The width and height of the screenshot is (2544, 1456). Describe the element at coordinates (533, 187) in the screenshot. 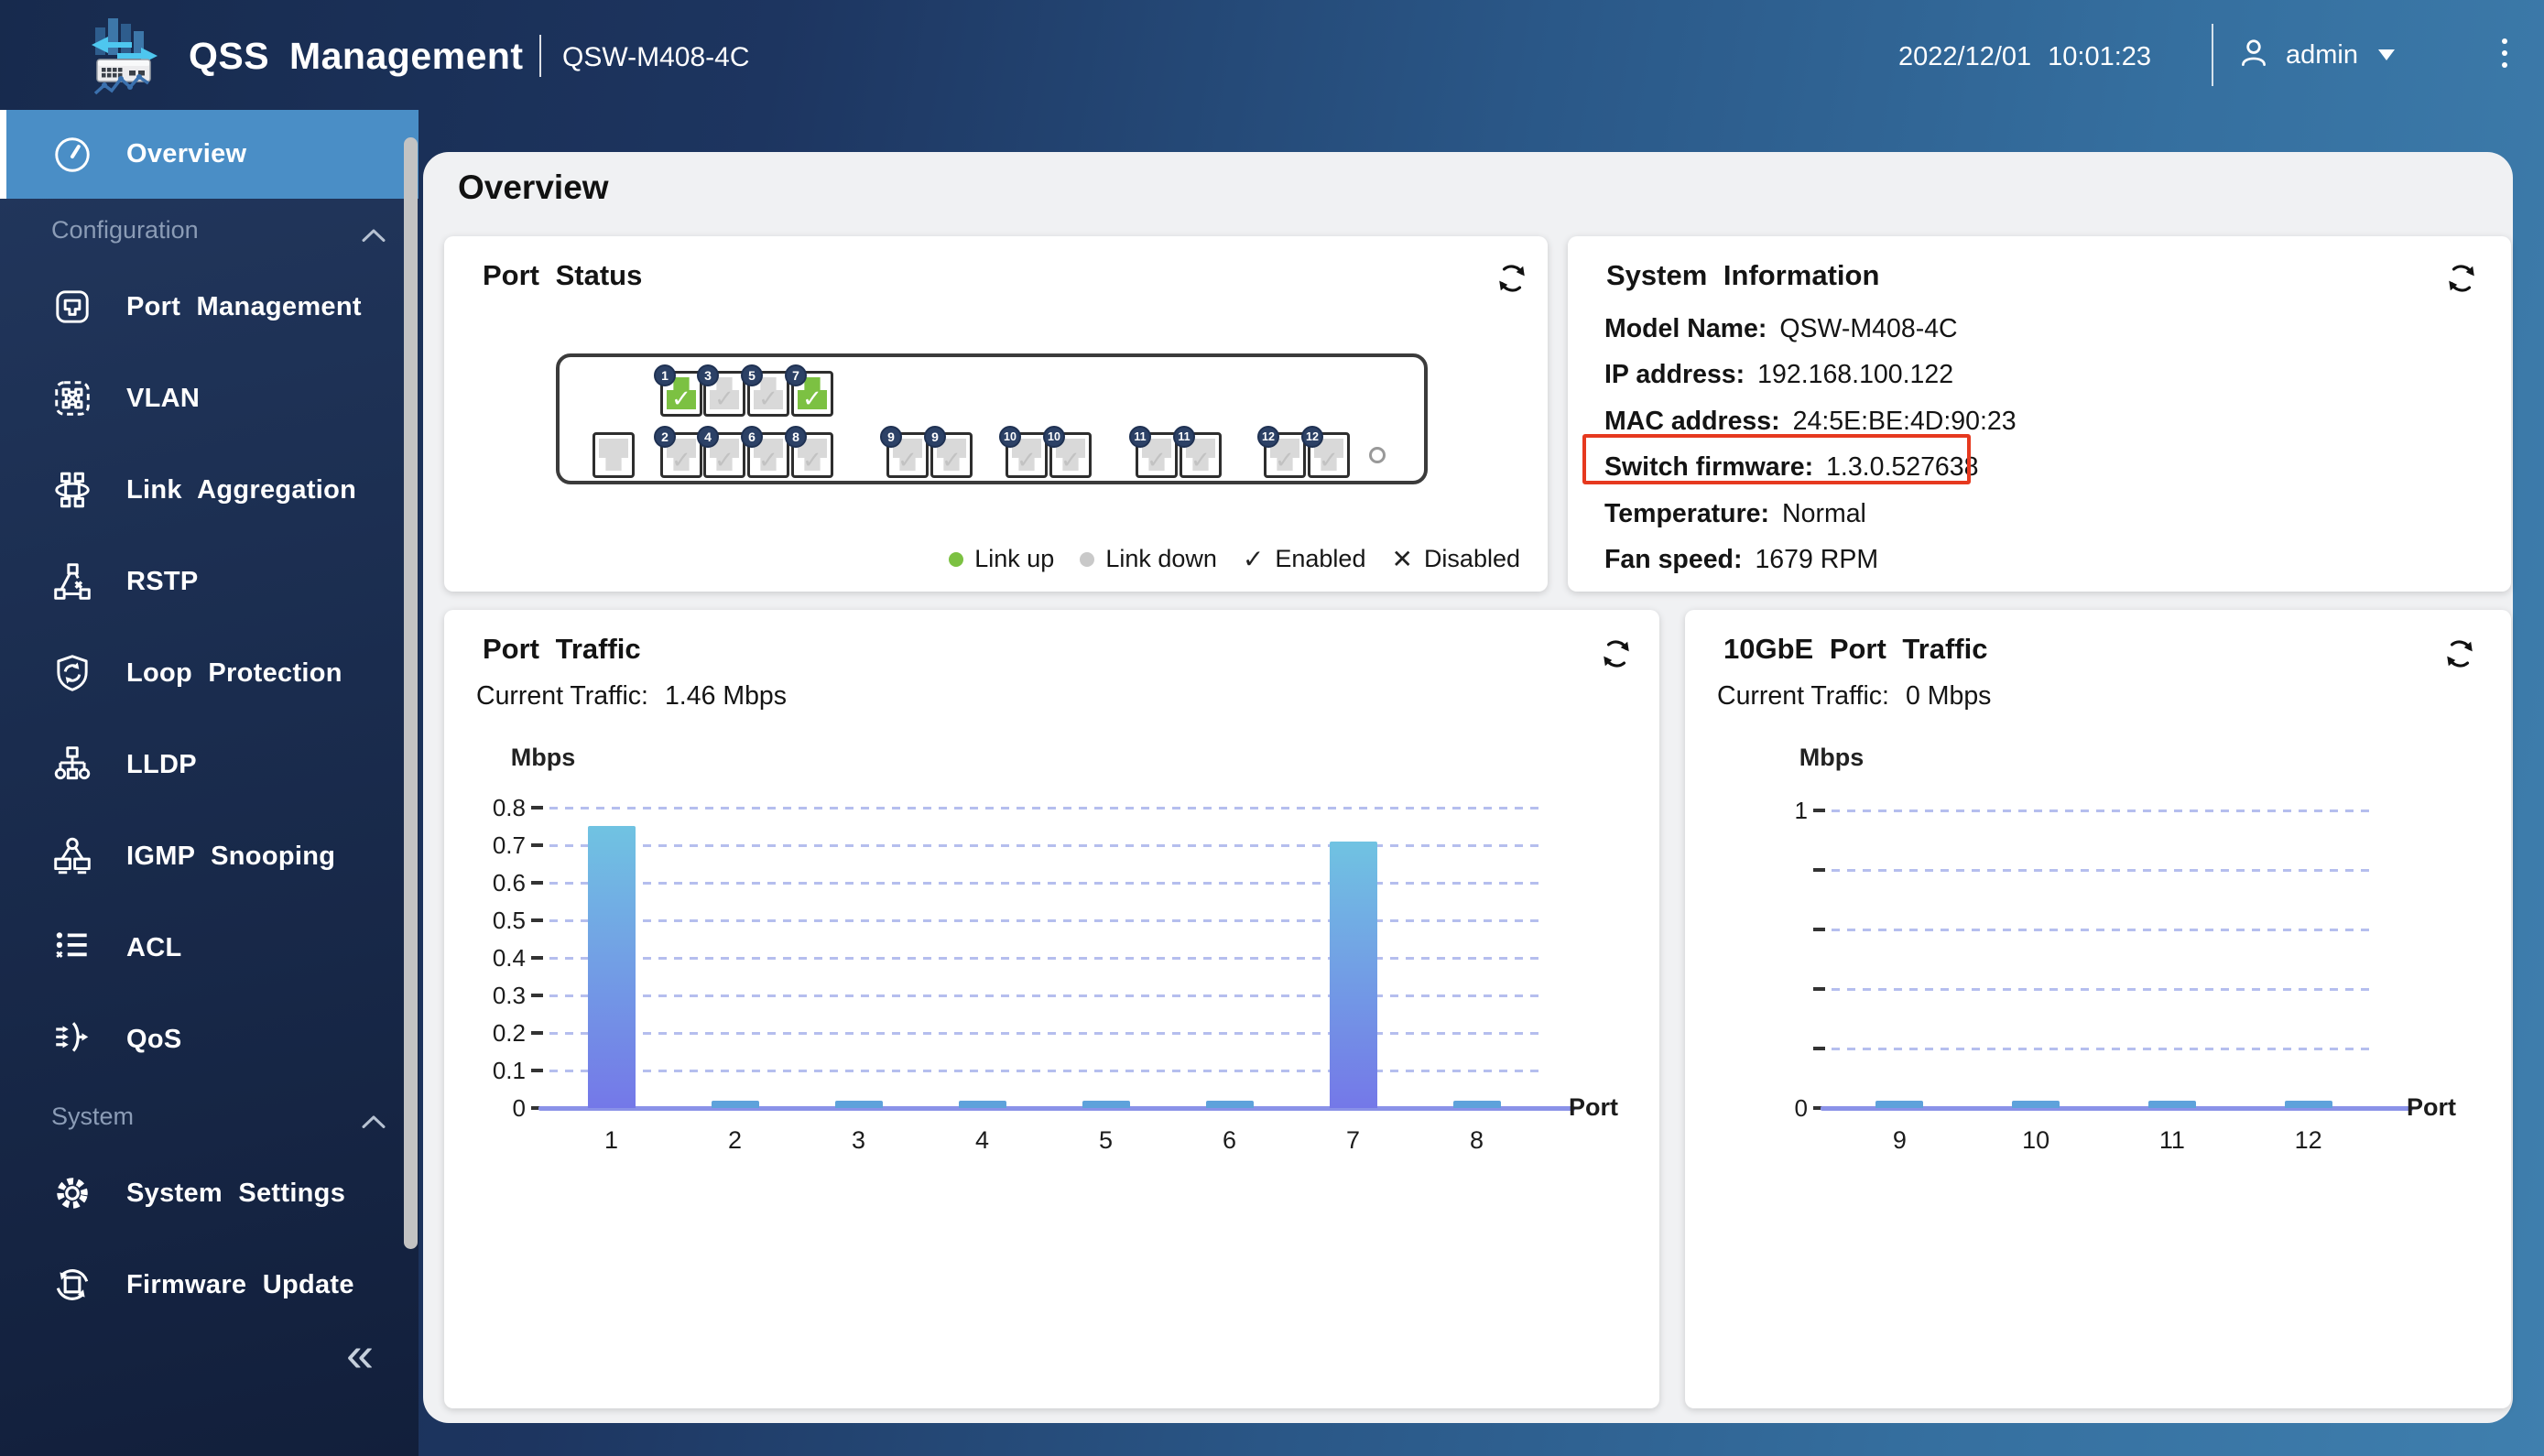

I see `page-title: Overview` at that location.